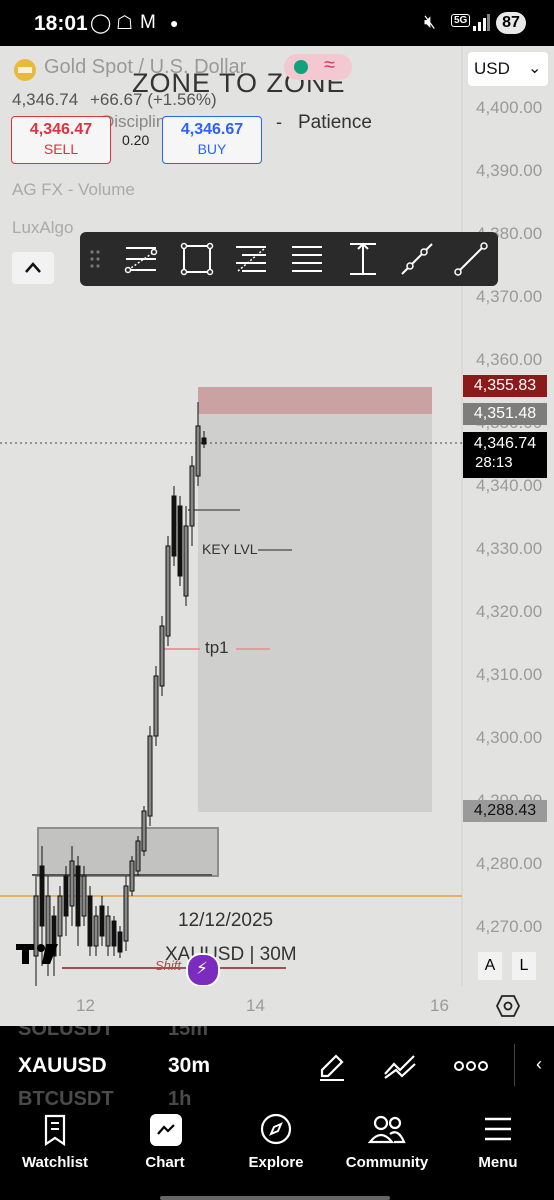 This screenshot has width=554, height=1200. What do you see at coordinates (363, 259) in the screenshot?
I see `price-range-tool-icon` at bounding box center [363, 259].